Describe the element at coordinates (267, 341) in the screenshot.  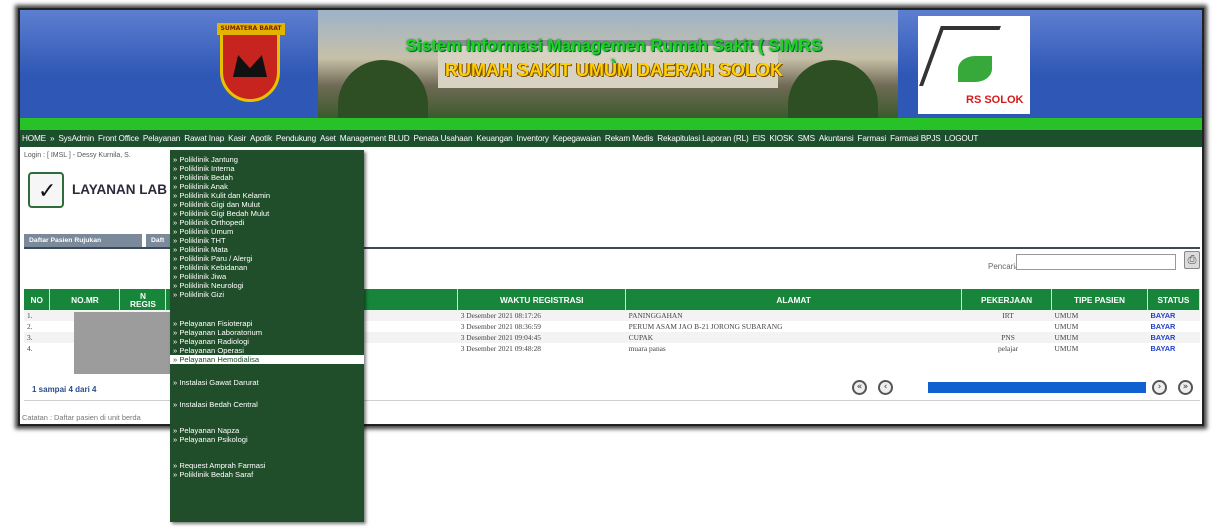
I see `menu-item-pelayanan-radiologi: » Pelayanan Radiologi` at that location.